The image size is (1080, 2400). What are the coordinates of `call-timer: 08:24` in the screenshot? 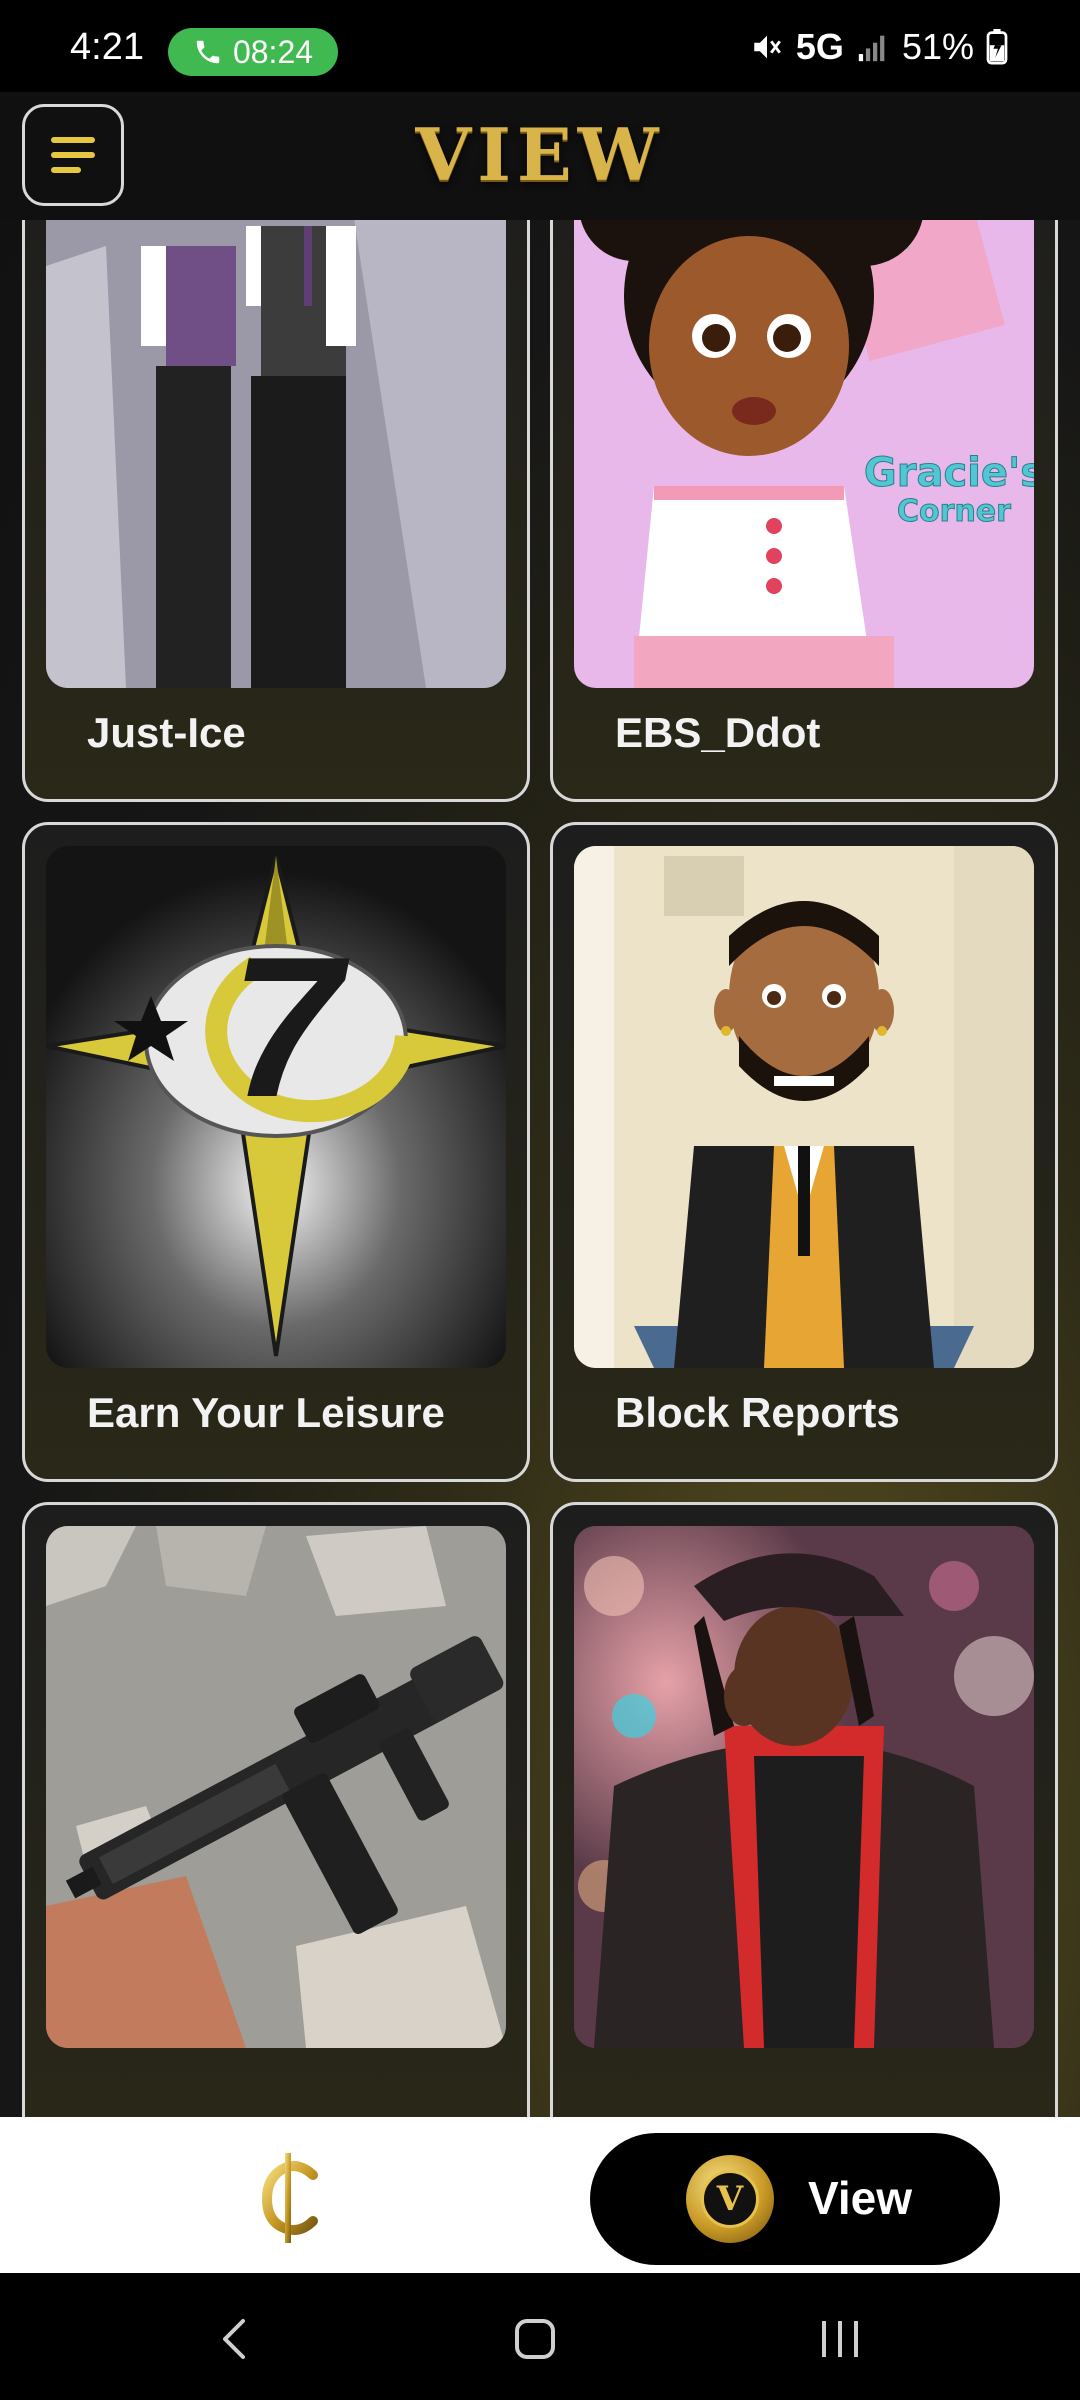 It's located at (273, 51).